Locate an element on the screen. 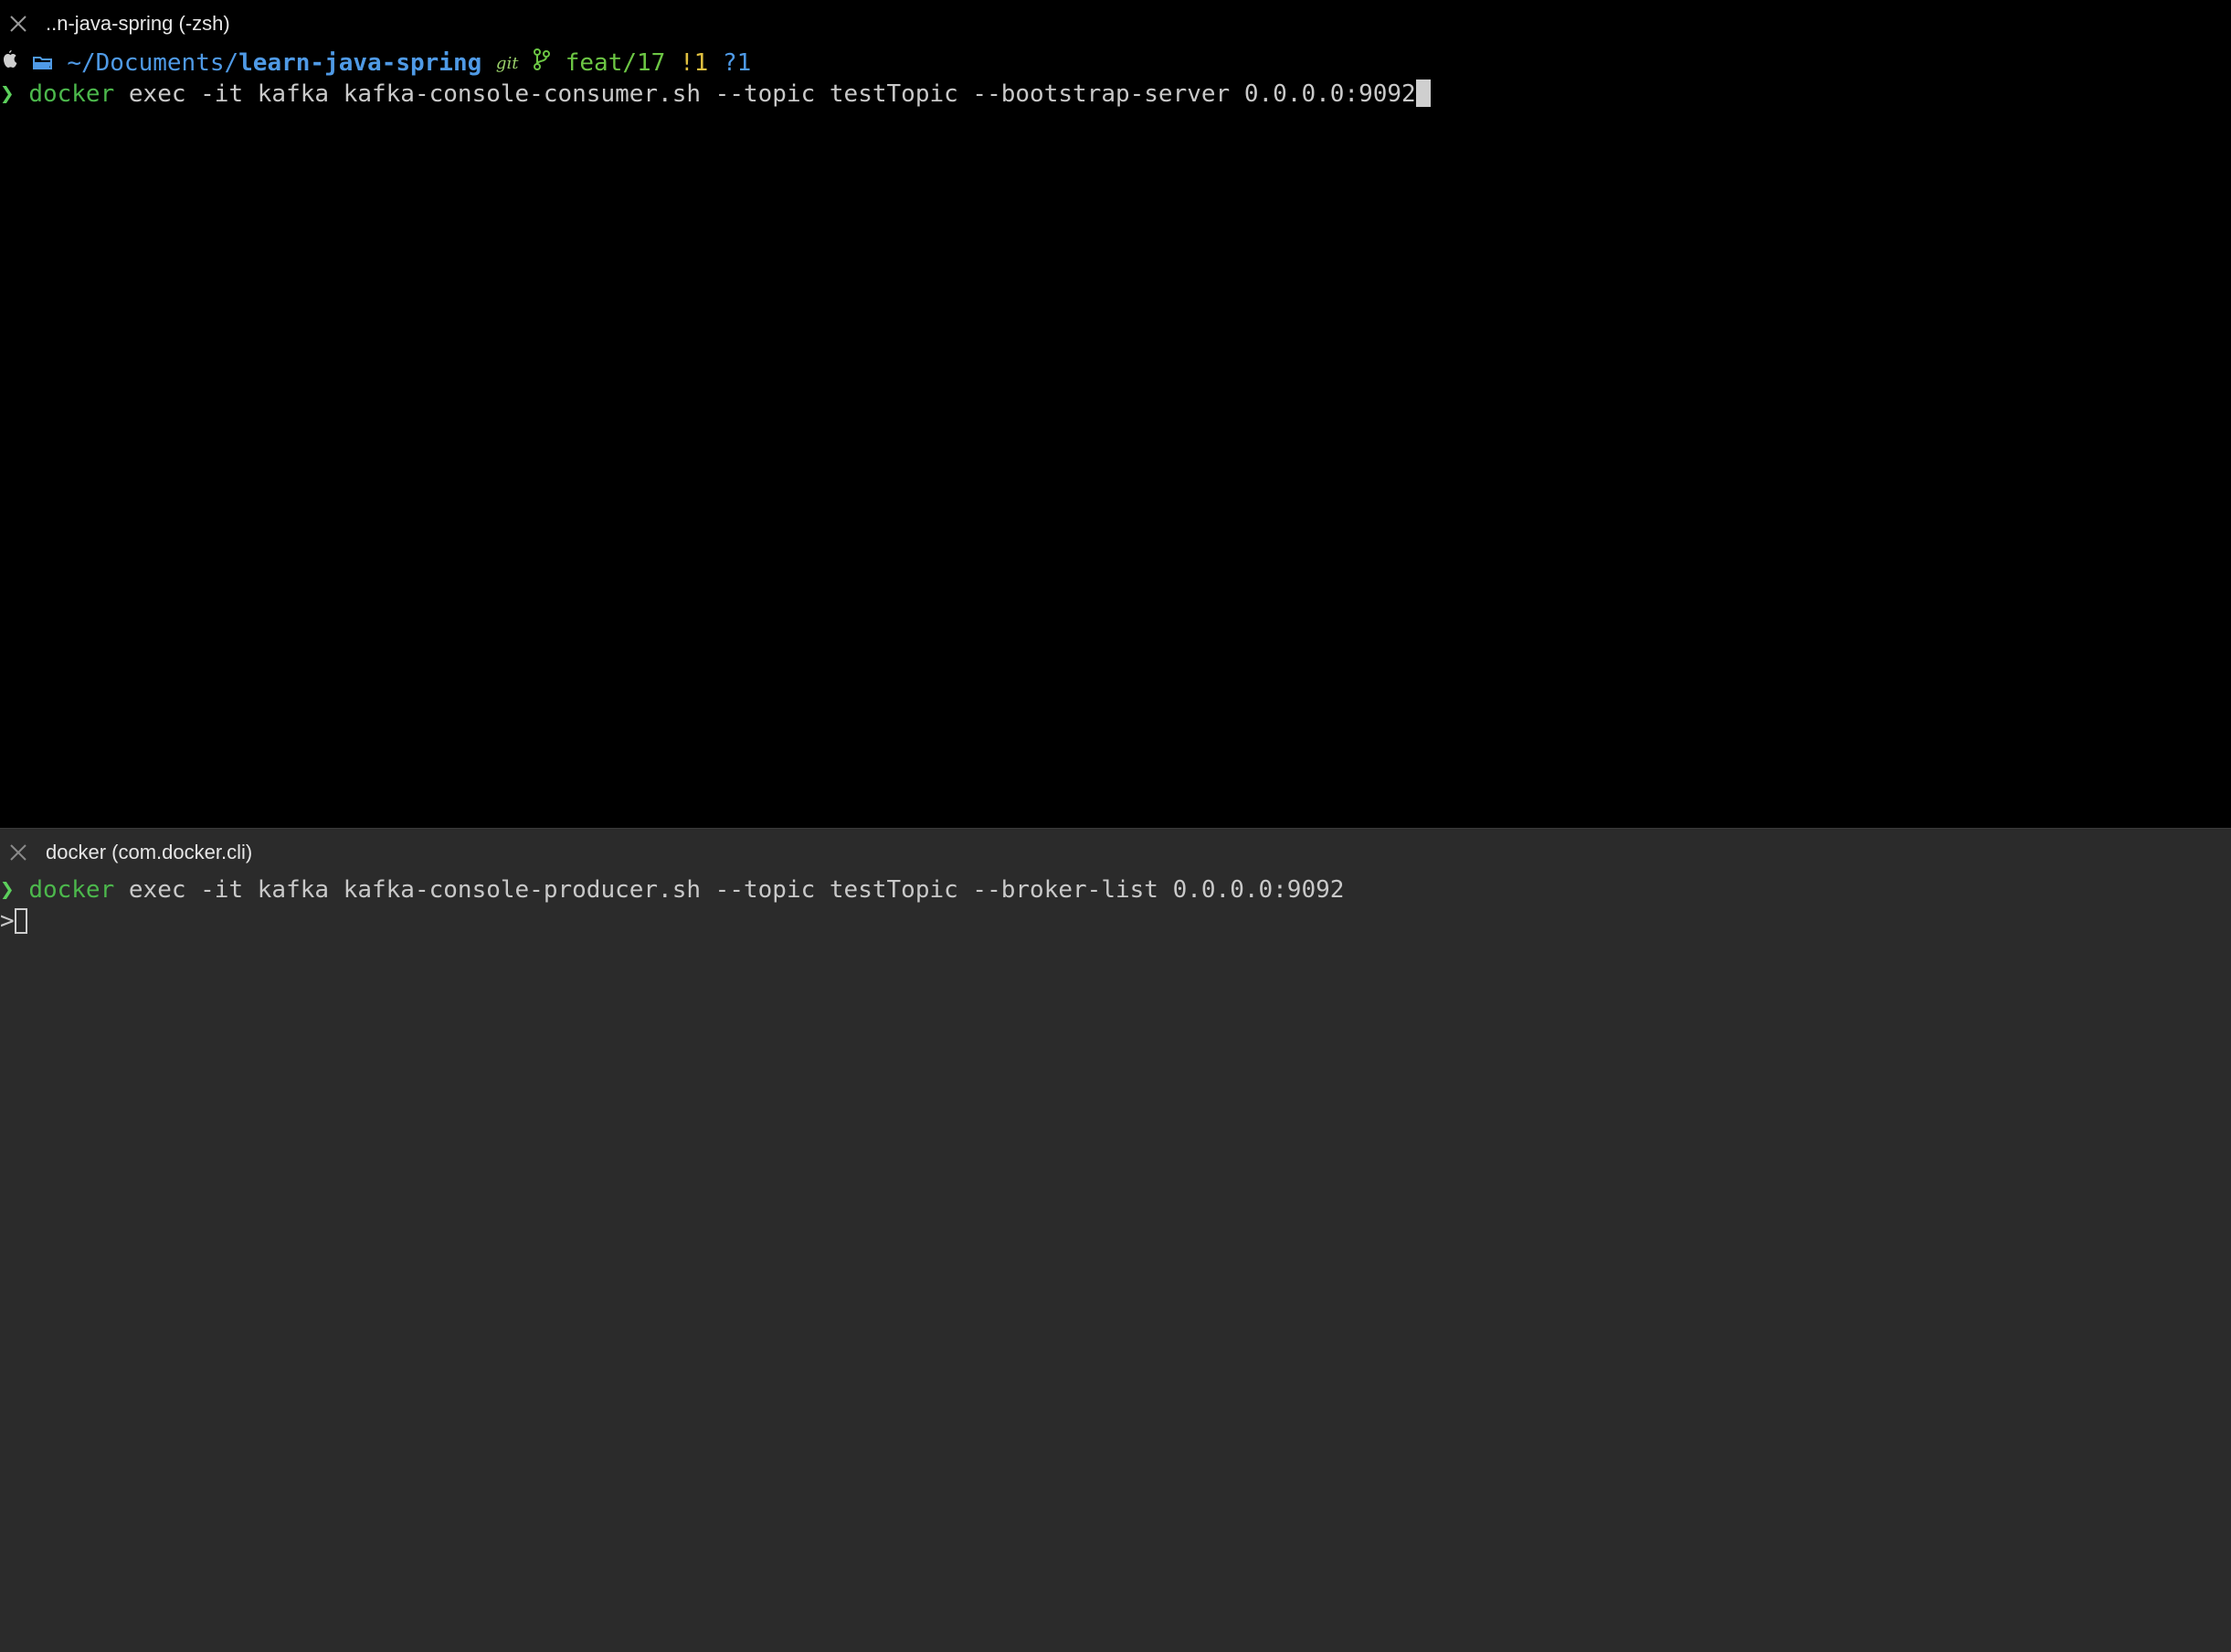 The image size is (2231, 1652). input-prompt: > is located at coordinates (7, 921).